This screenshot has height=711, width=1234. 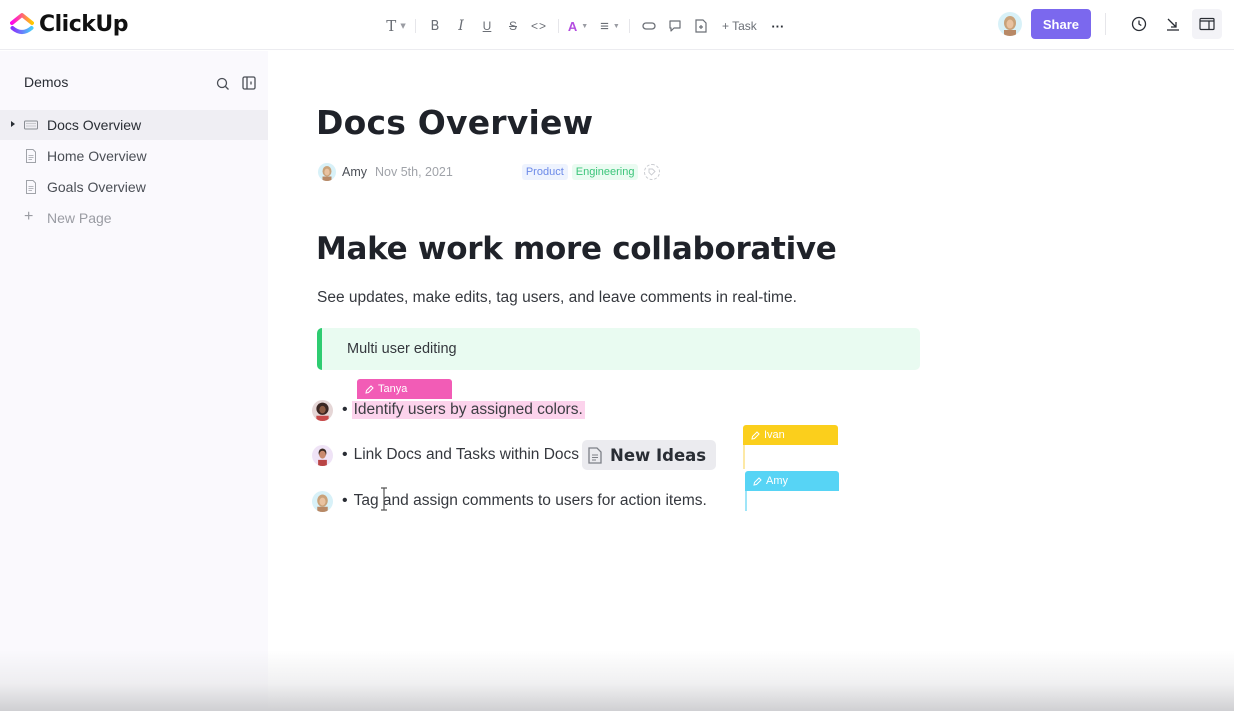 I want to click on collapse-arrow-icon, so click(x=1173, y=24).